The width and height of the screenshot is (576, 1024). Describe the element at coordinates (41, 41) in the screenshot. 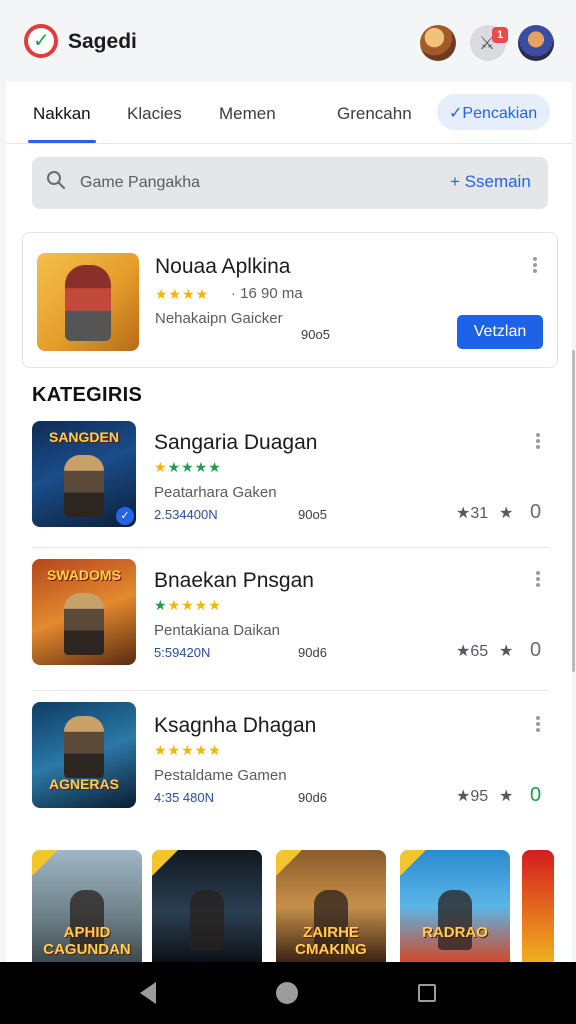

I see `app-logo-icon: ✓` at that location.